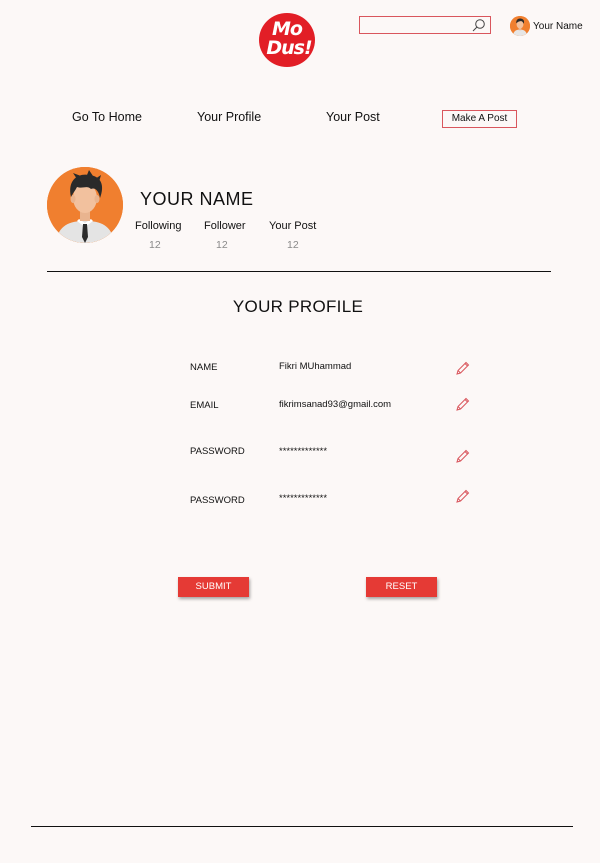 Image resolution: width=600 pixels, height=863 pixels. Describe the element at coordinates (107, 117) in the screenshot. I see `nav-home: Go To Home` at that location.